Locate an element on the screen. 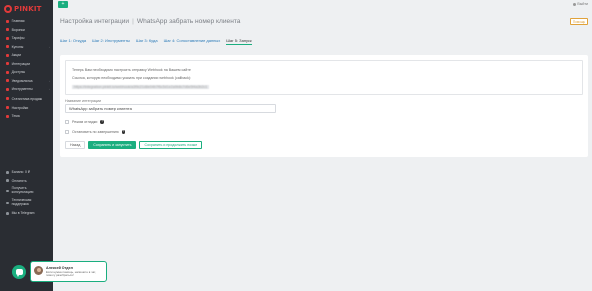 The width and height of the screenshot is (592, 291). telegram-label: Мы в Telegram is located at coordinates (23, 213).